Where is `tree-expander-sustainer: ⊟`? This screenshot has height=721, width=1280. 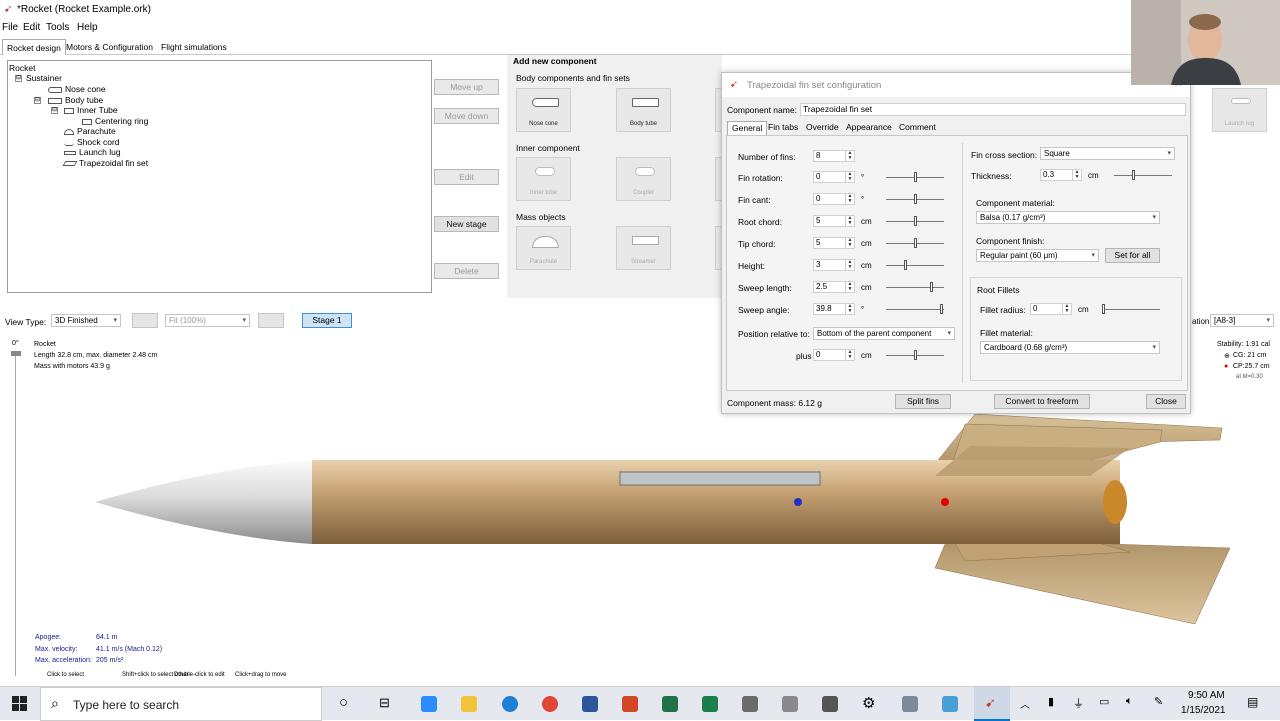 tree-expander-sustainer: ⊟ is located at coordinates (18, 78).